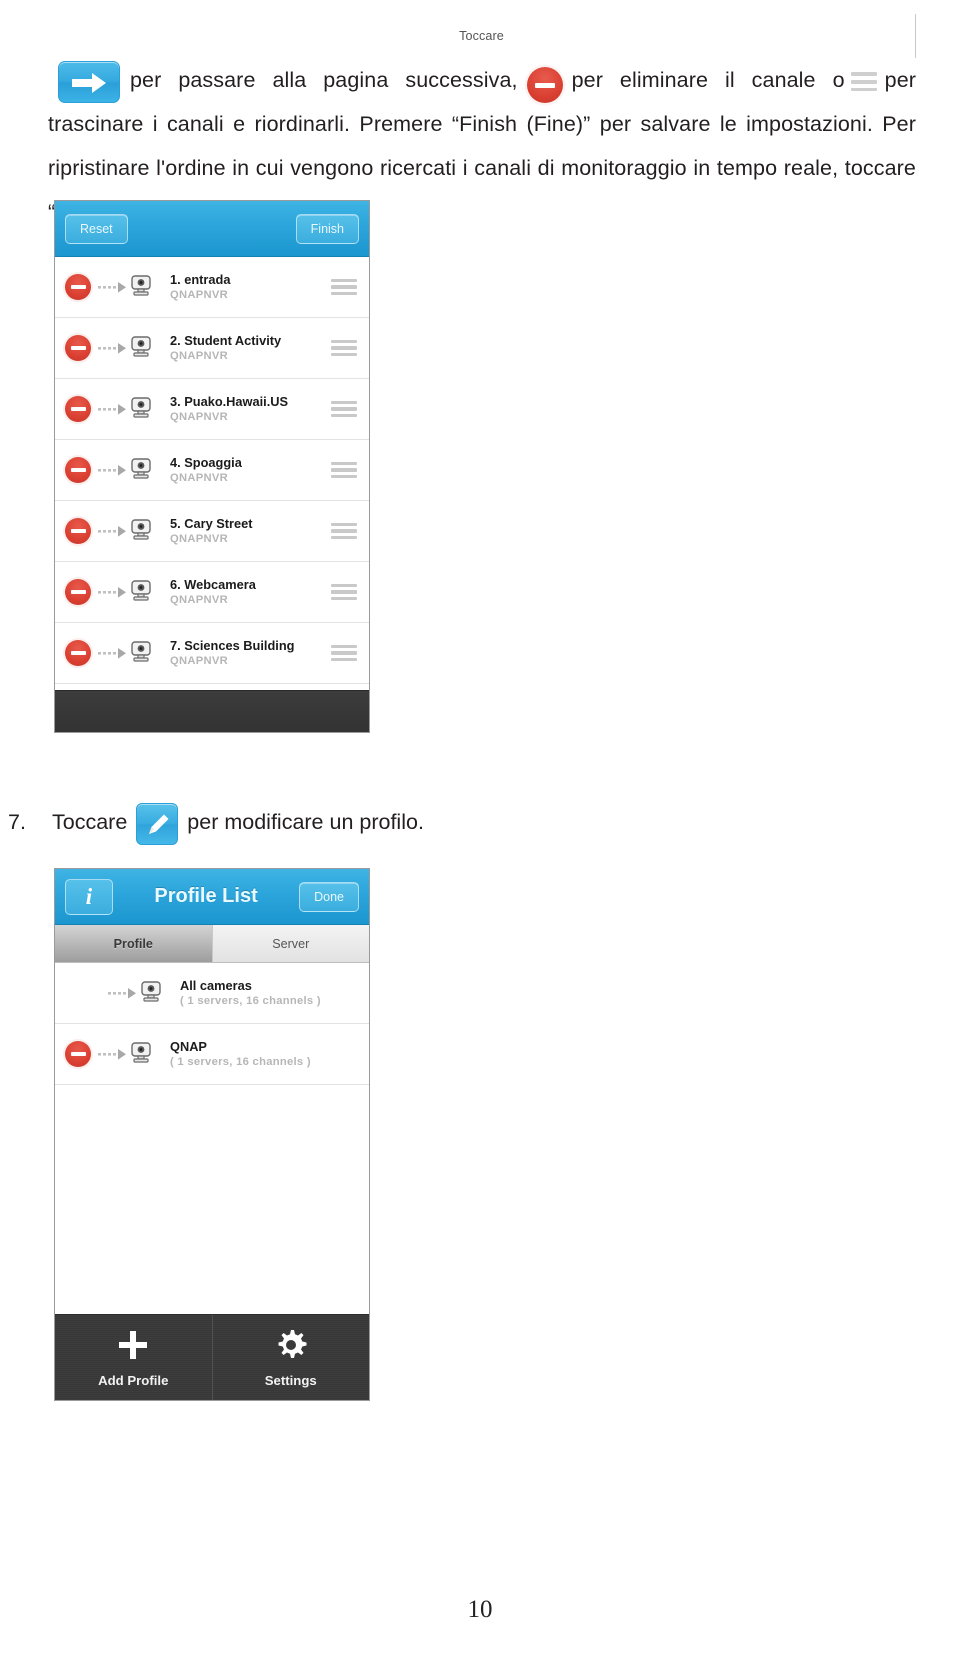 Image resolution: width=960 pixels, height=1654 pixels. Describe the element at coordinates (96, 228) in the screenshot. I see `reset-button: Reset` at that location.